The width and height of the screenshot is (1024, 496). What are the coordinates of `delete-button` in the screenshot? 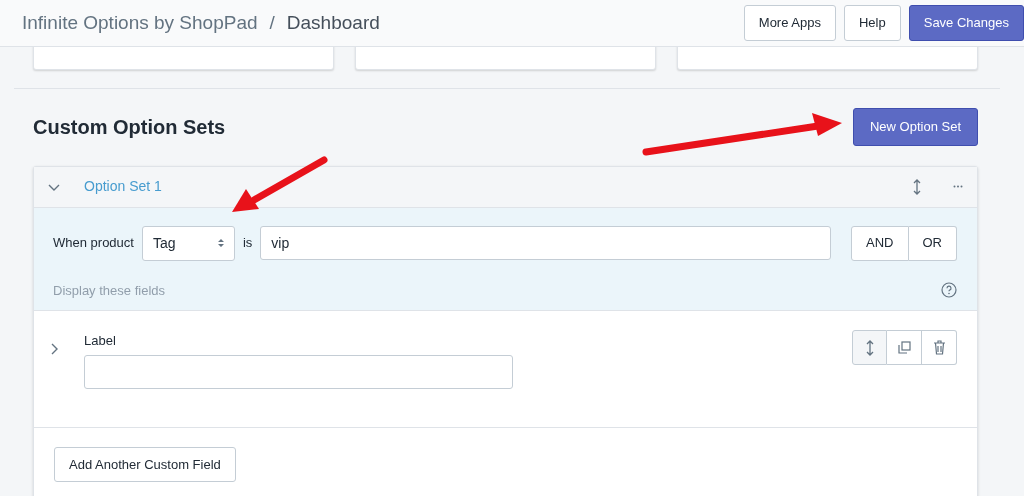 It's located at (939, 347).